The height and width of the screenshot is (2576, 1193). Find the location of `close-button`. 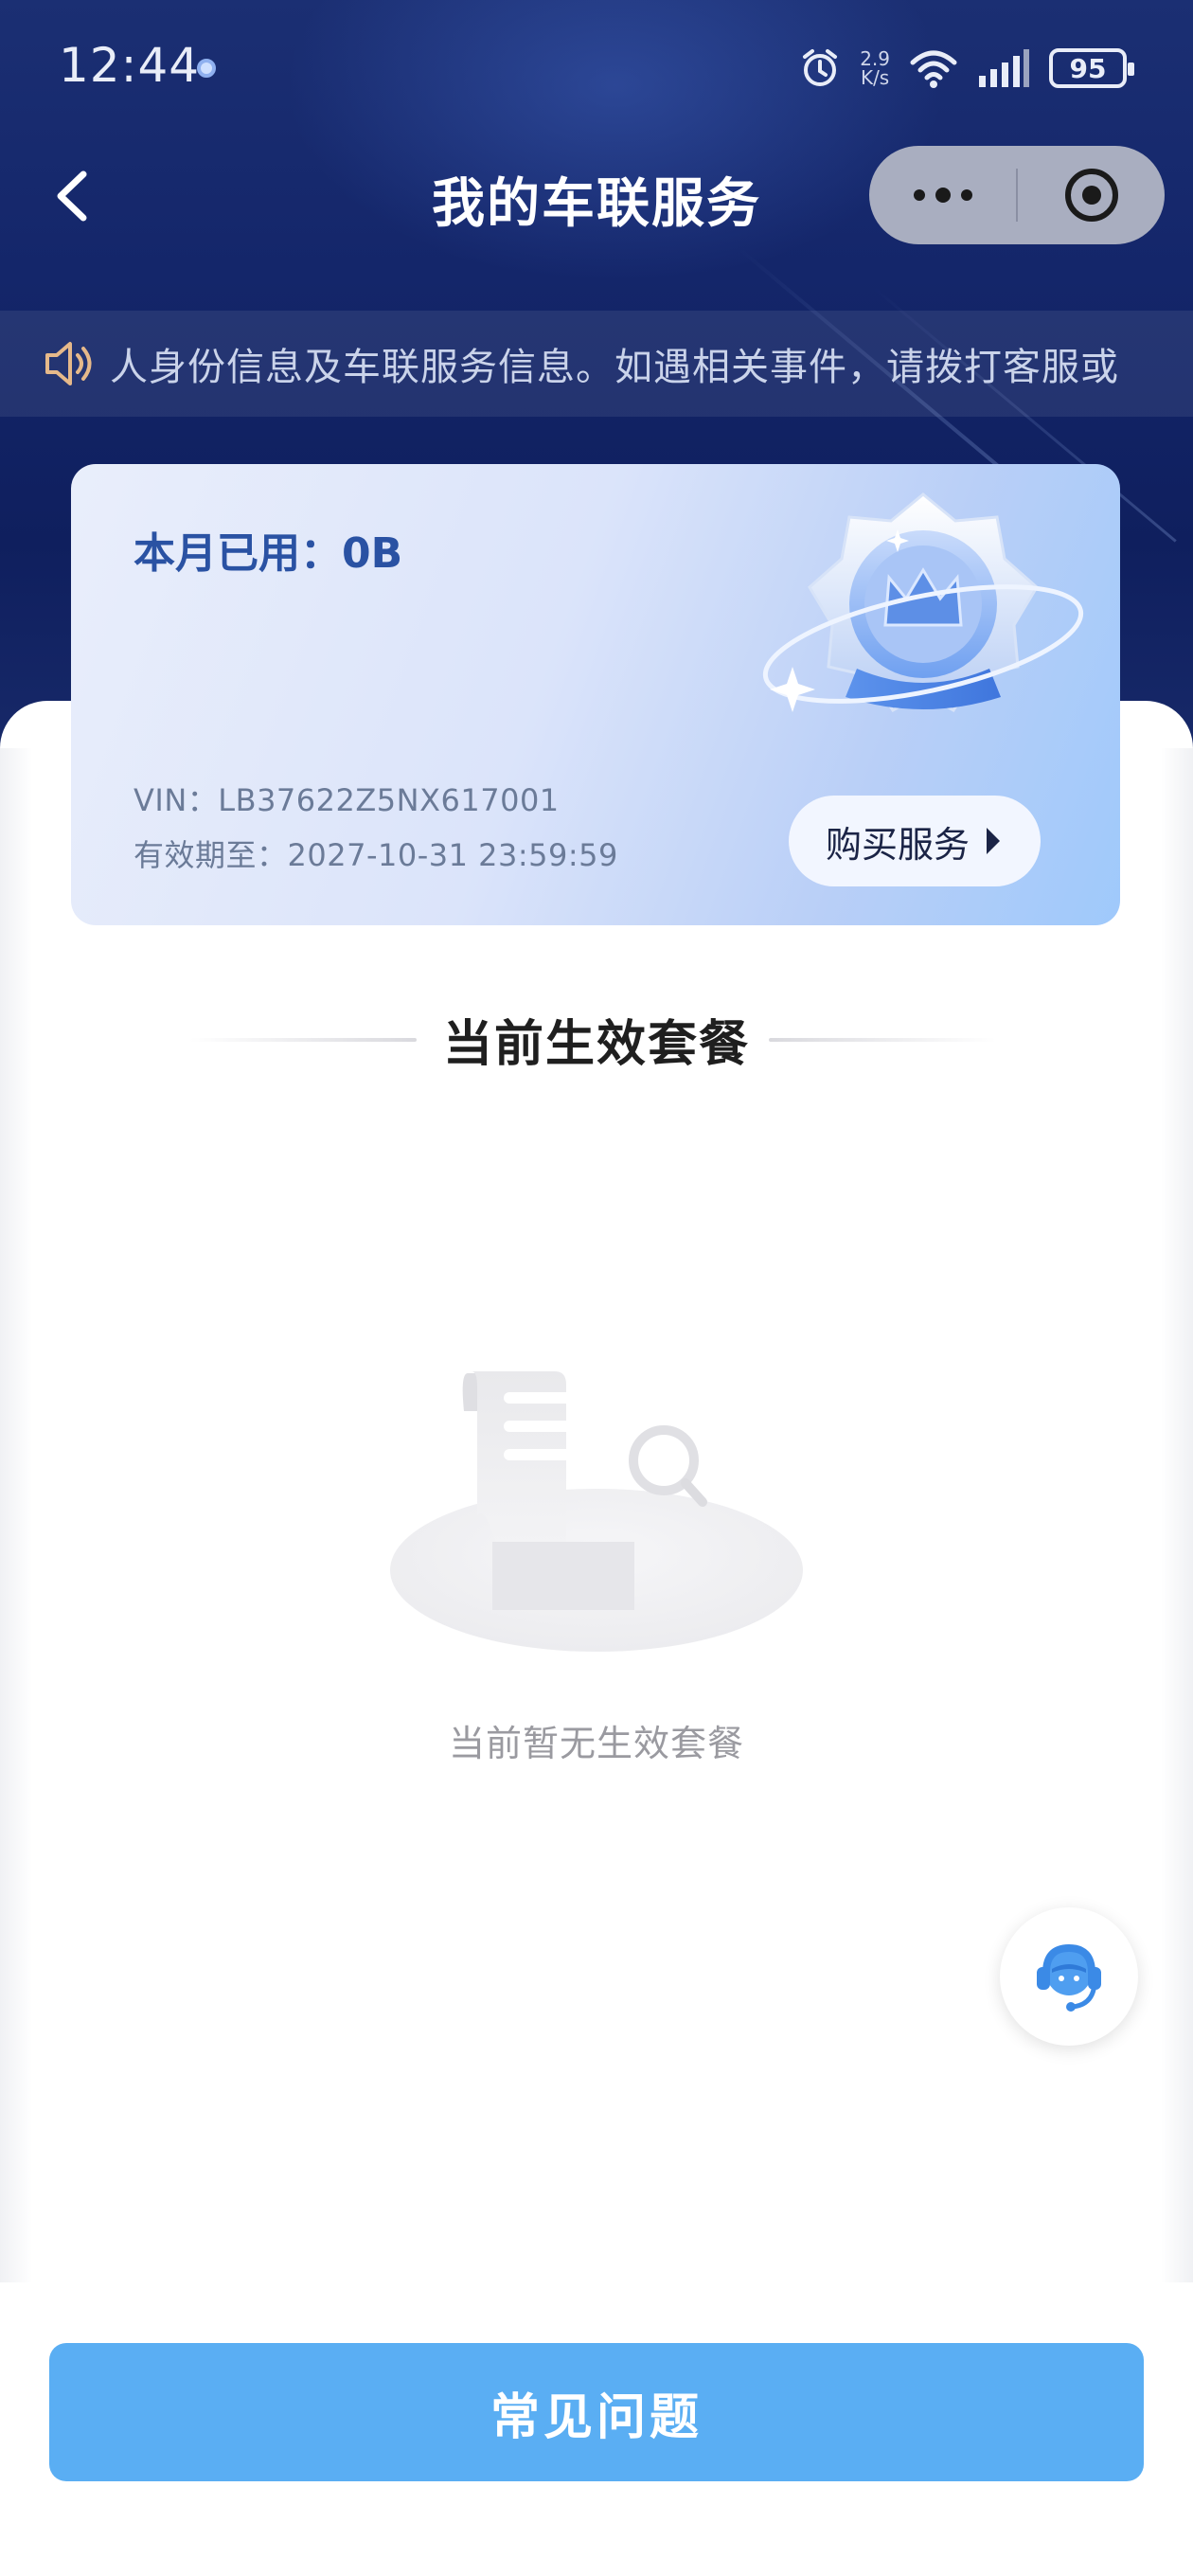

close-button is located at coordinates (1091, 195).